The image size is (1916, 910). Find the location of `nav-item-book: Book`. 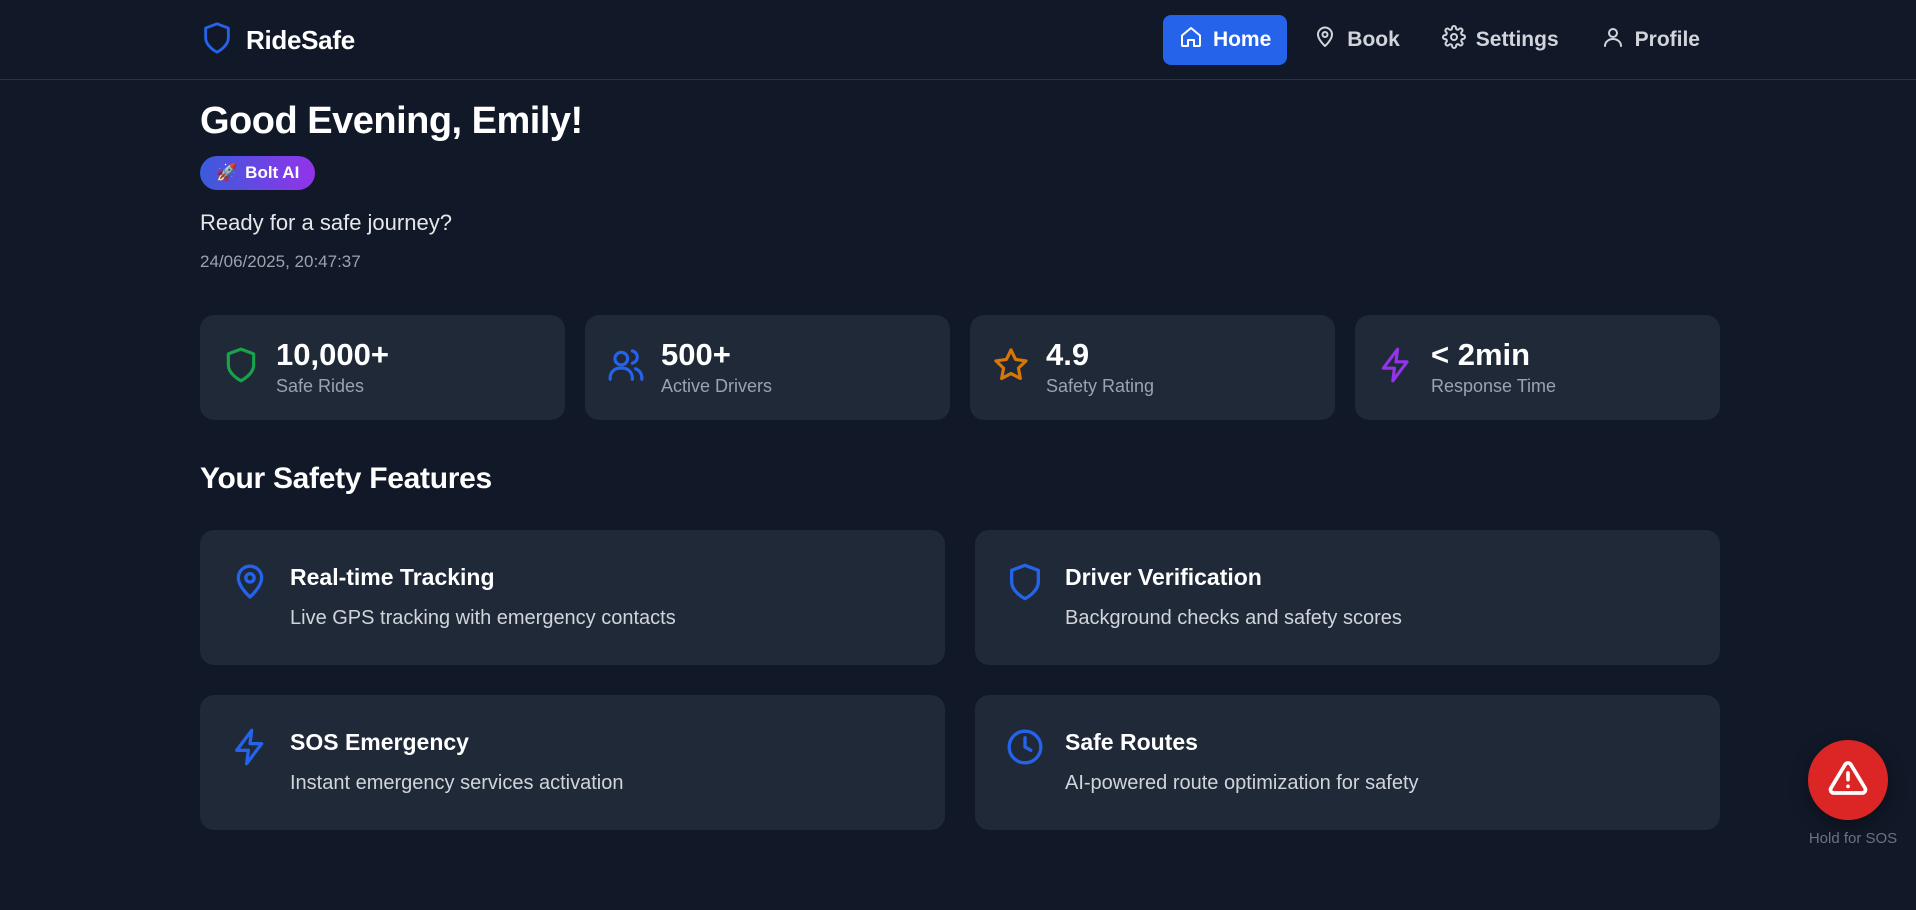

nav-item-book: Book is located at coordinates (1356, 40).